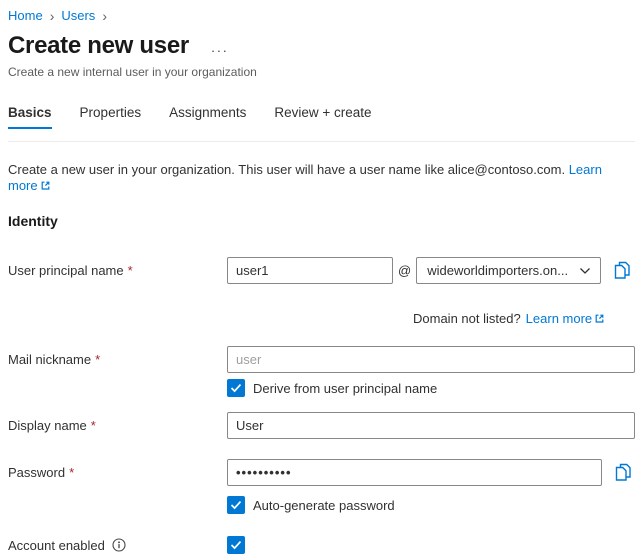 Image resolution: width=644 pixels, height=554 pixels. I want to click on learn-more-label: Learn more, so click(559, 318).